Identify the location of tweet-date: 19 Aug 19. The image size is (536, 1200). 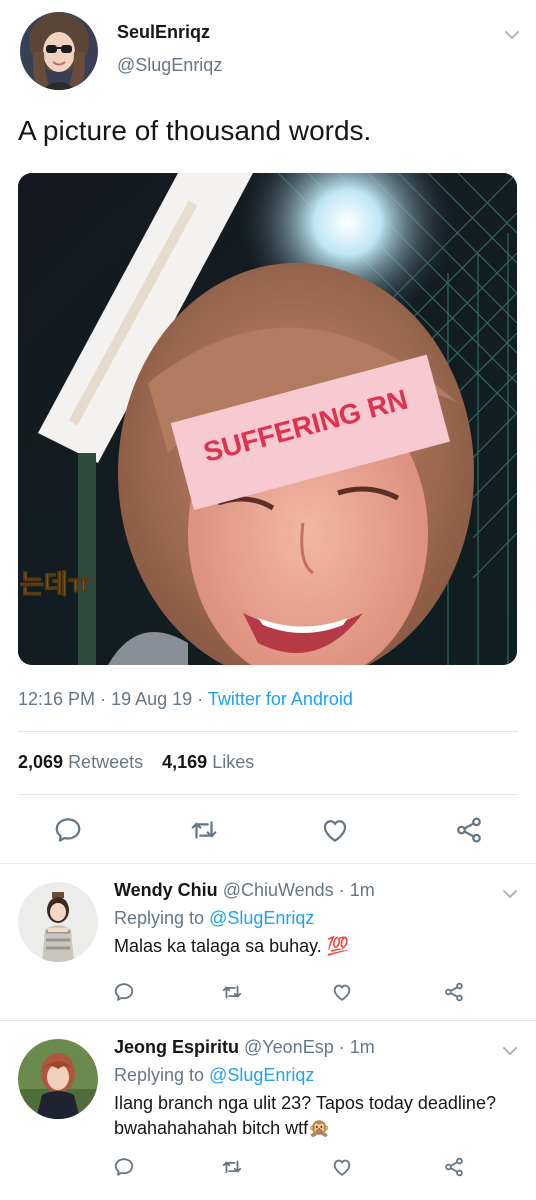
(152, 699).